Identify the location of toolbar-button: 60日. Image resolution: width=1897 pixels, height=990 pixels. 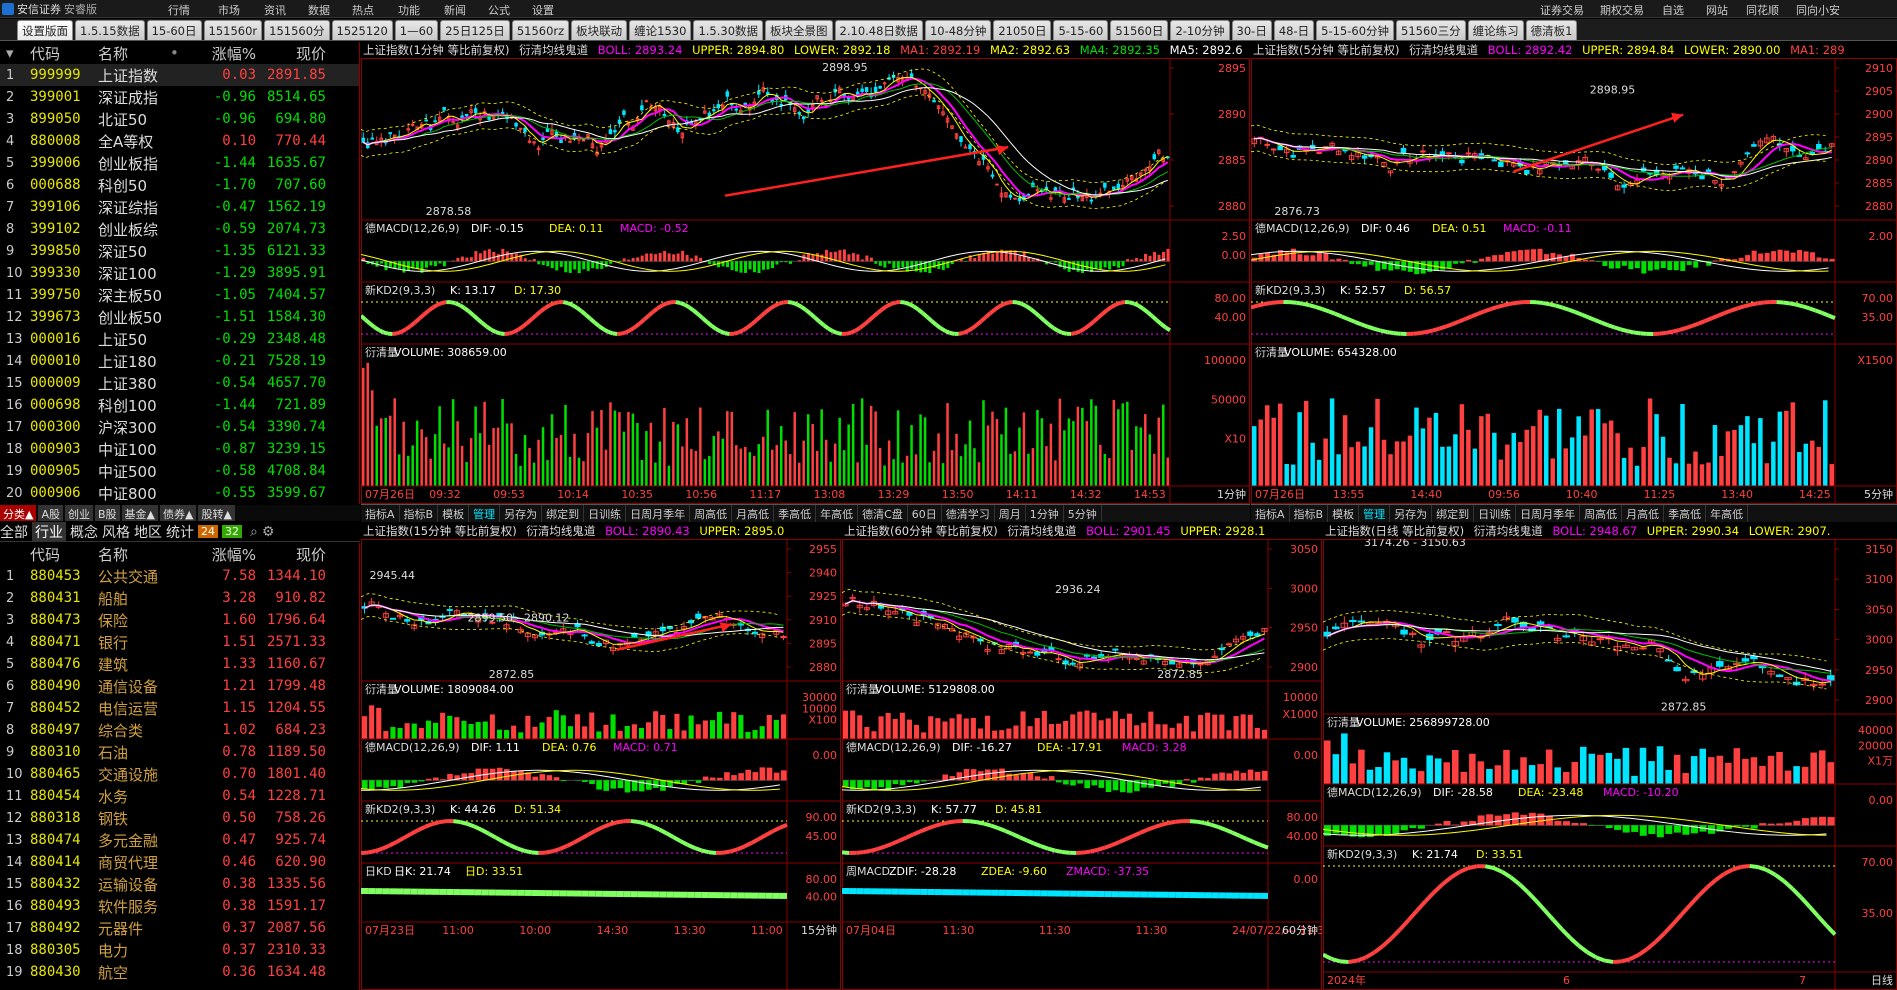
(925, 513).